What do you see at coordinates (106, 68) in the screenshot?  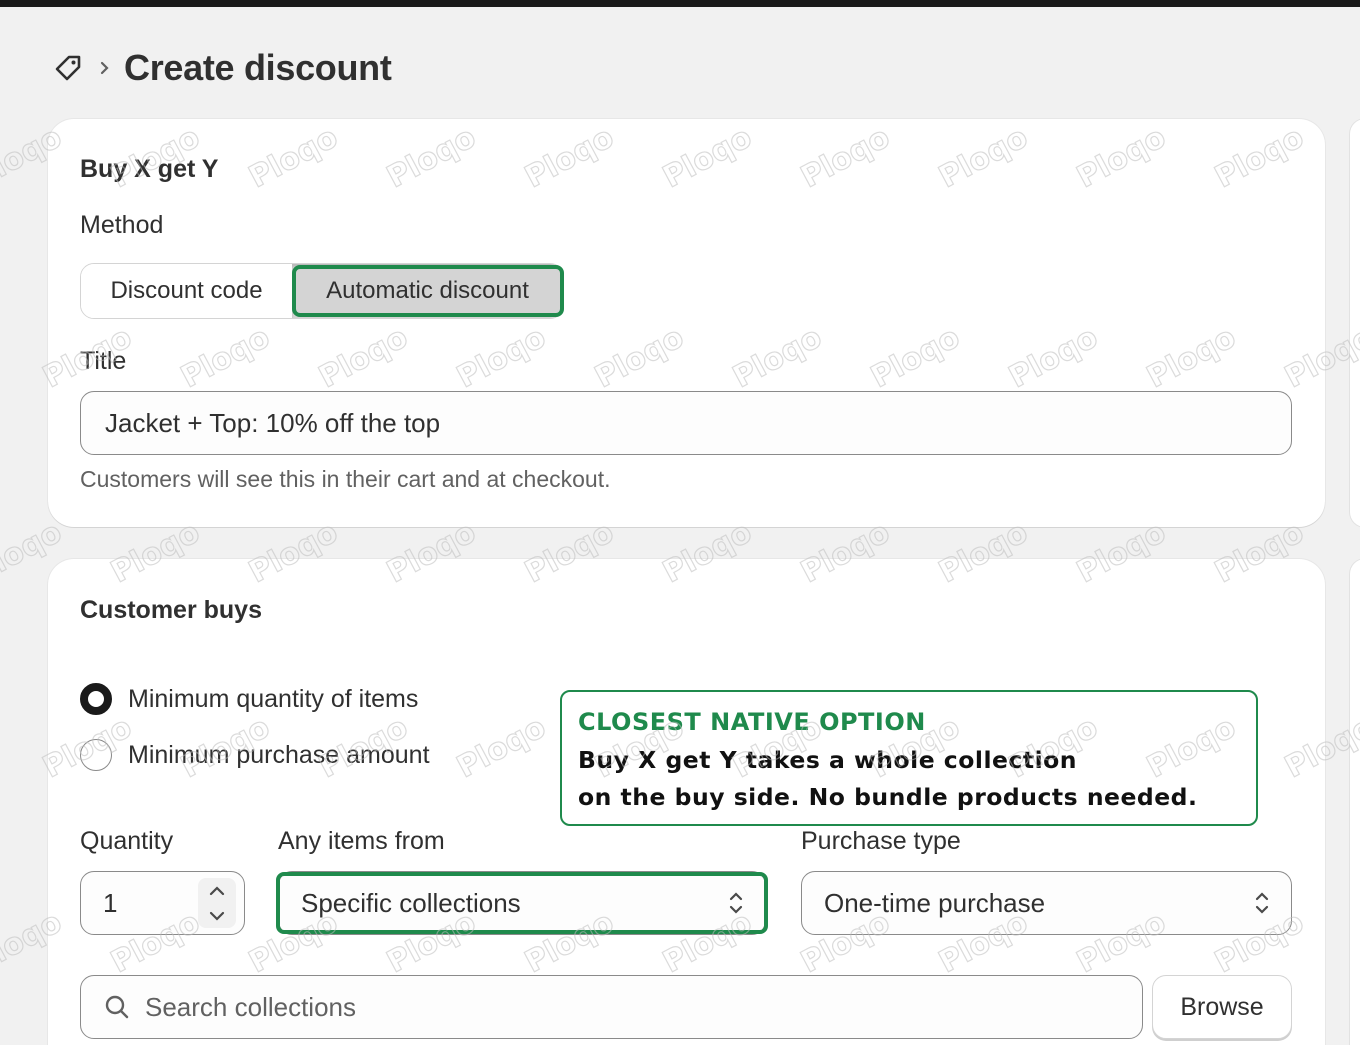 I see `chevron-right-icon` at bounding box center [106, 68].